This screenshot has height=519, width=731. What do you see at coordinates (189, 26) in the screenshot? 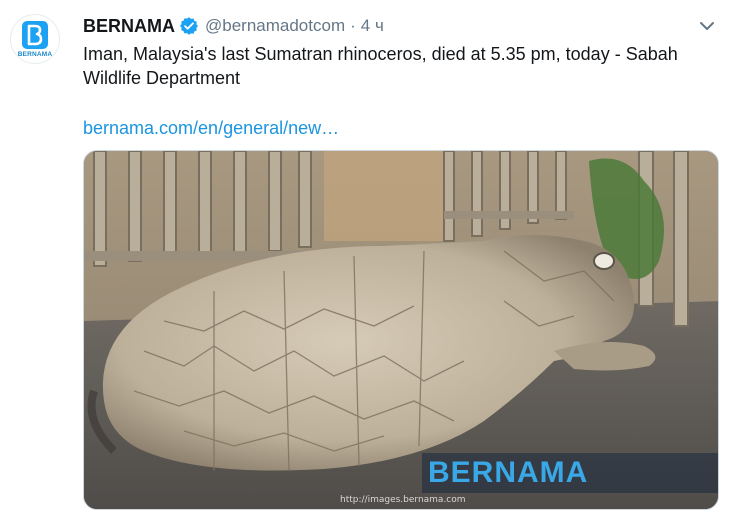
I see `verified-badge-icon` at bounding box center [189, 26].